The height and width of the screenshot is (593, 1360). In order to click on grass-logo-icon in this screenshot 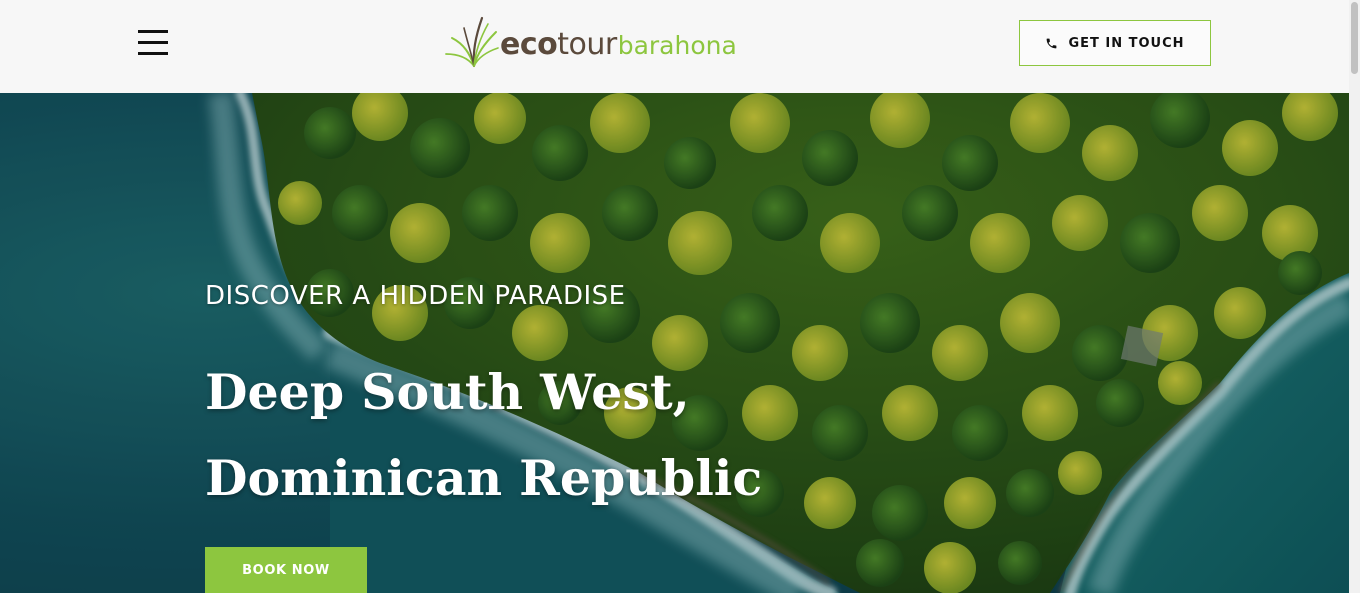, I will do `click(472, 42)`.